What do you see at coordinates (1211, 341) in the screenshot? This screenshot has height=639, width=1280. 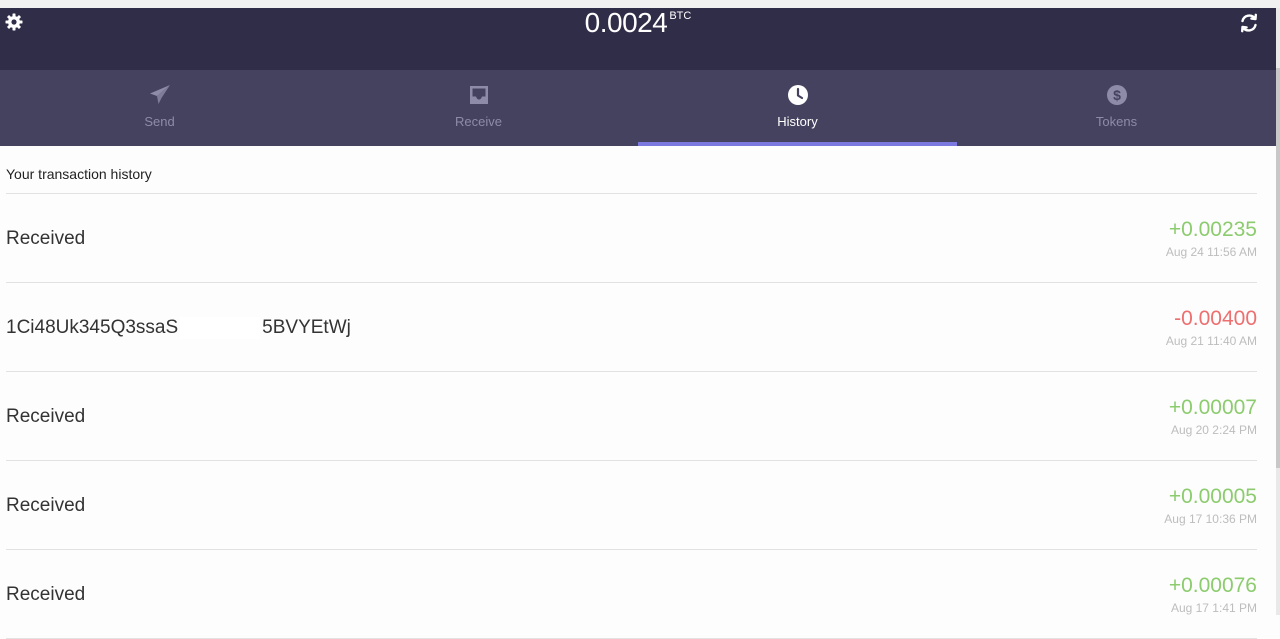 I see `transaction-date: Aug 21 11:40 AM` at bounding box center [1211, 341].